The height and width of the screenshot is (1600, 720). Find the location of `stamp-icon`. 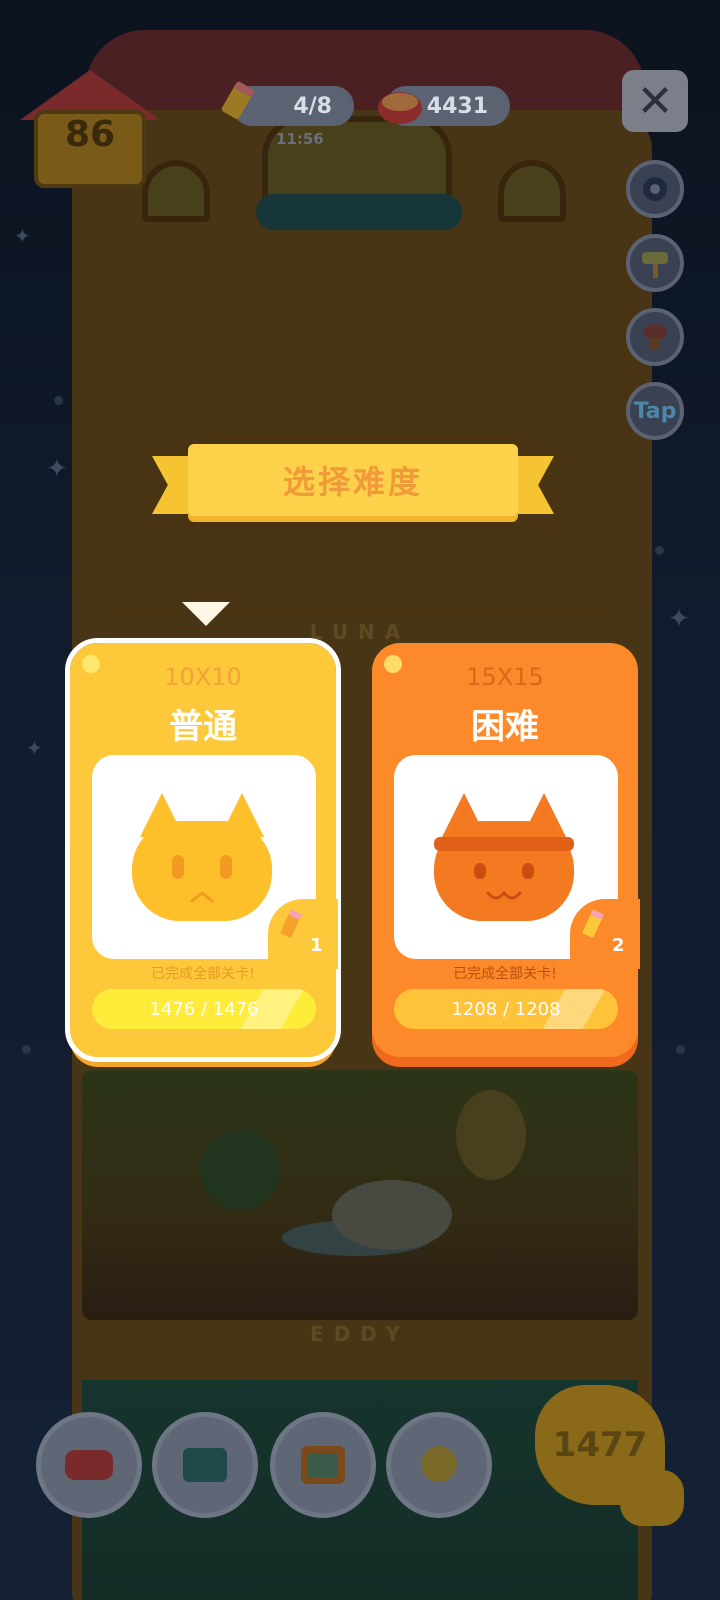

stamp-icon is located at coordinates (655, 337).